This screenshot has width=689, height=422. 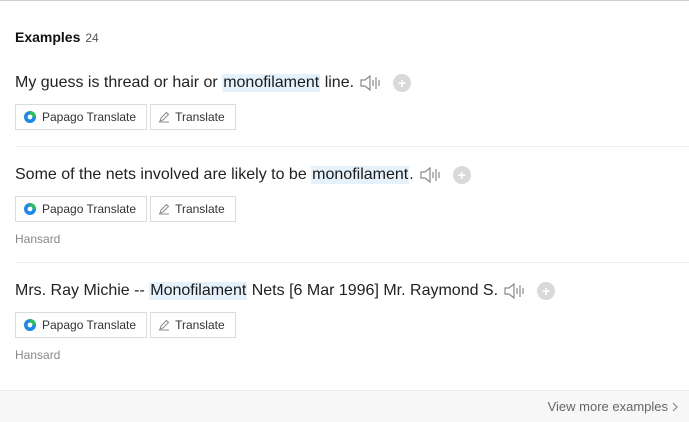 What do you see at coordinates (337, 82) in the screenshot?
I see `sentence-text-after: line.` at bounding box center [337, 82].